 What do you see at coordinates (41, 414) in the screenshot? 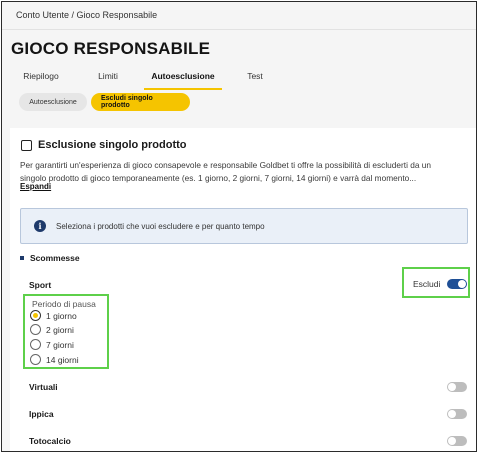
I see `product-label-ippica: Ippica` at bounding box center [41, 414].